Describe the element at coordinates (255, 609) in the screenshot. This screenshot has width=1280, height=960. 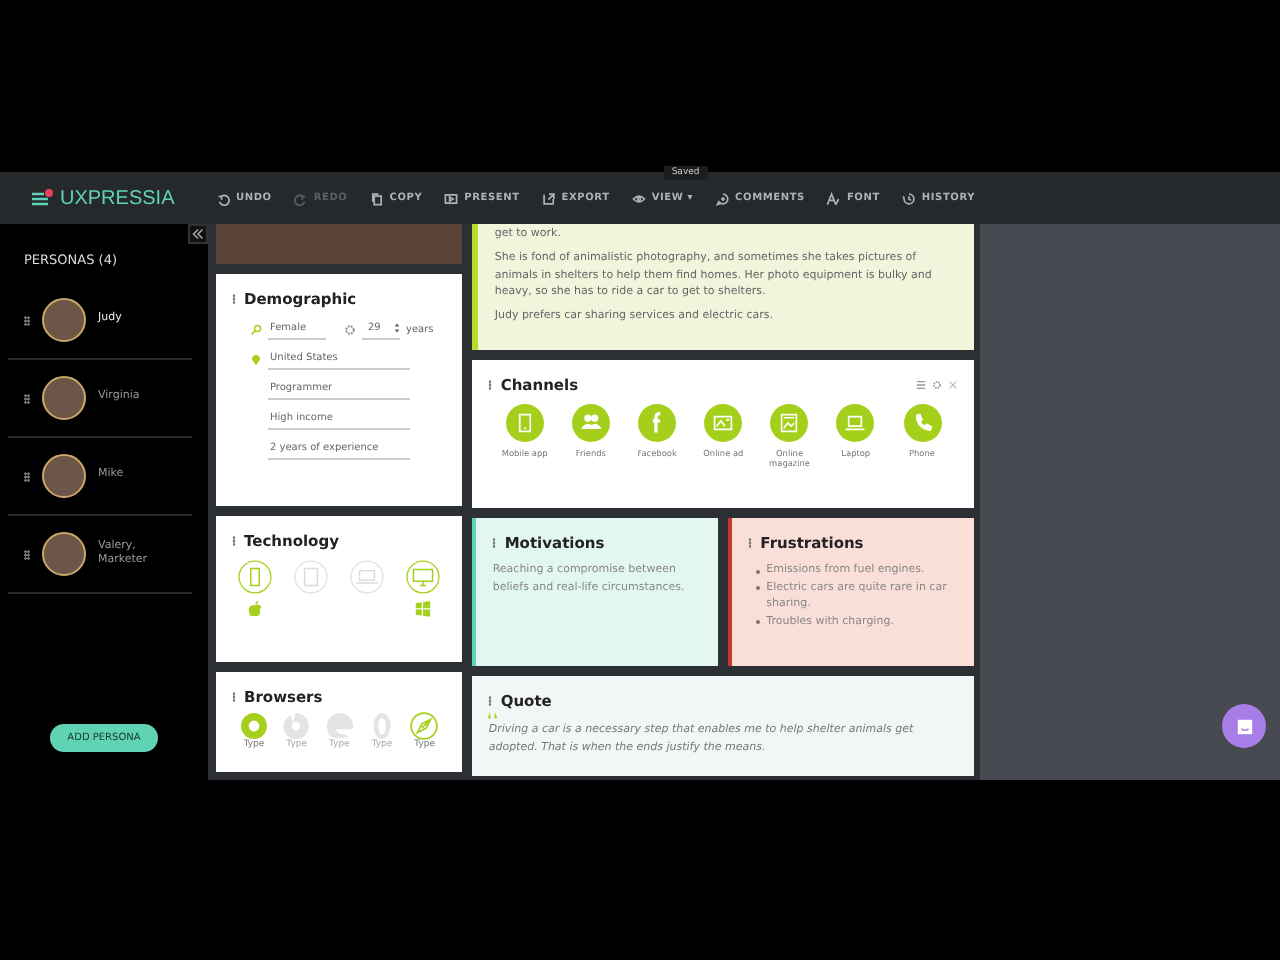
I see `apple-icon` at that location.